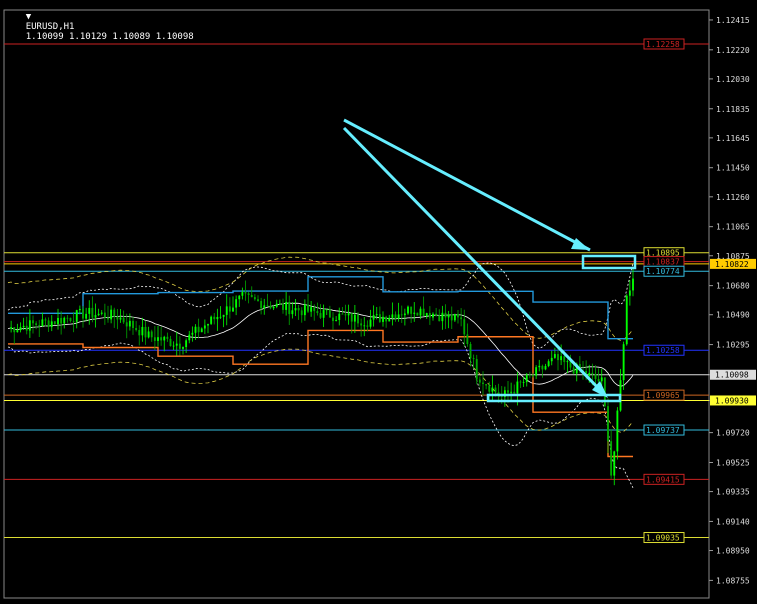 This screenshot has height=604, width=757. What do you see at coordinates (733, 79) in the screenshot?
I see `price-tick-label-2: 1.12030` at bounding box center [733, 79].